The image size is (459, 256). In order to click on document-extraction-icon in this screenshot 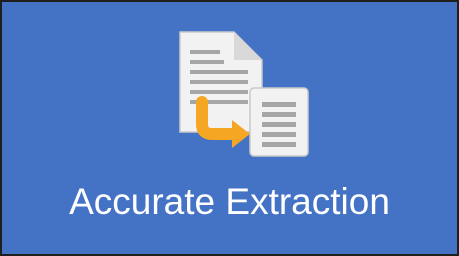, I will do `click(244, 94)`.